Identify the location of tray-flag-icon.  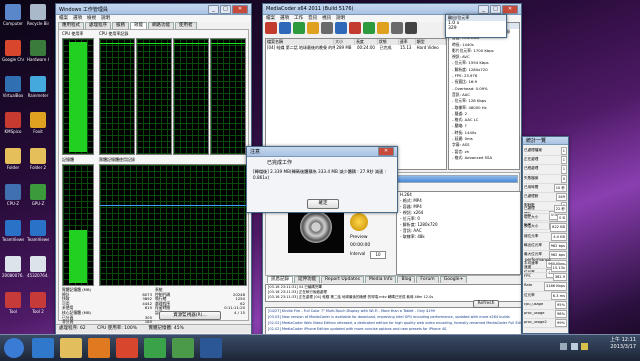
(585, 346).